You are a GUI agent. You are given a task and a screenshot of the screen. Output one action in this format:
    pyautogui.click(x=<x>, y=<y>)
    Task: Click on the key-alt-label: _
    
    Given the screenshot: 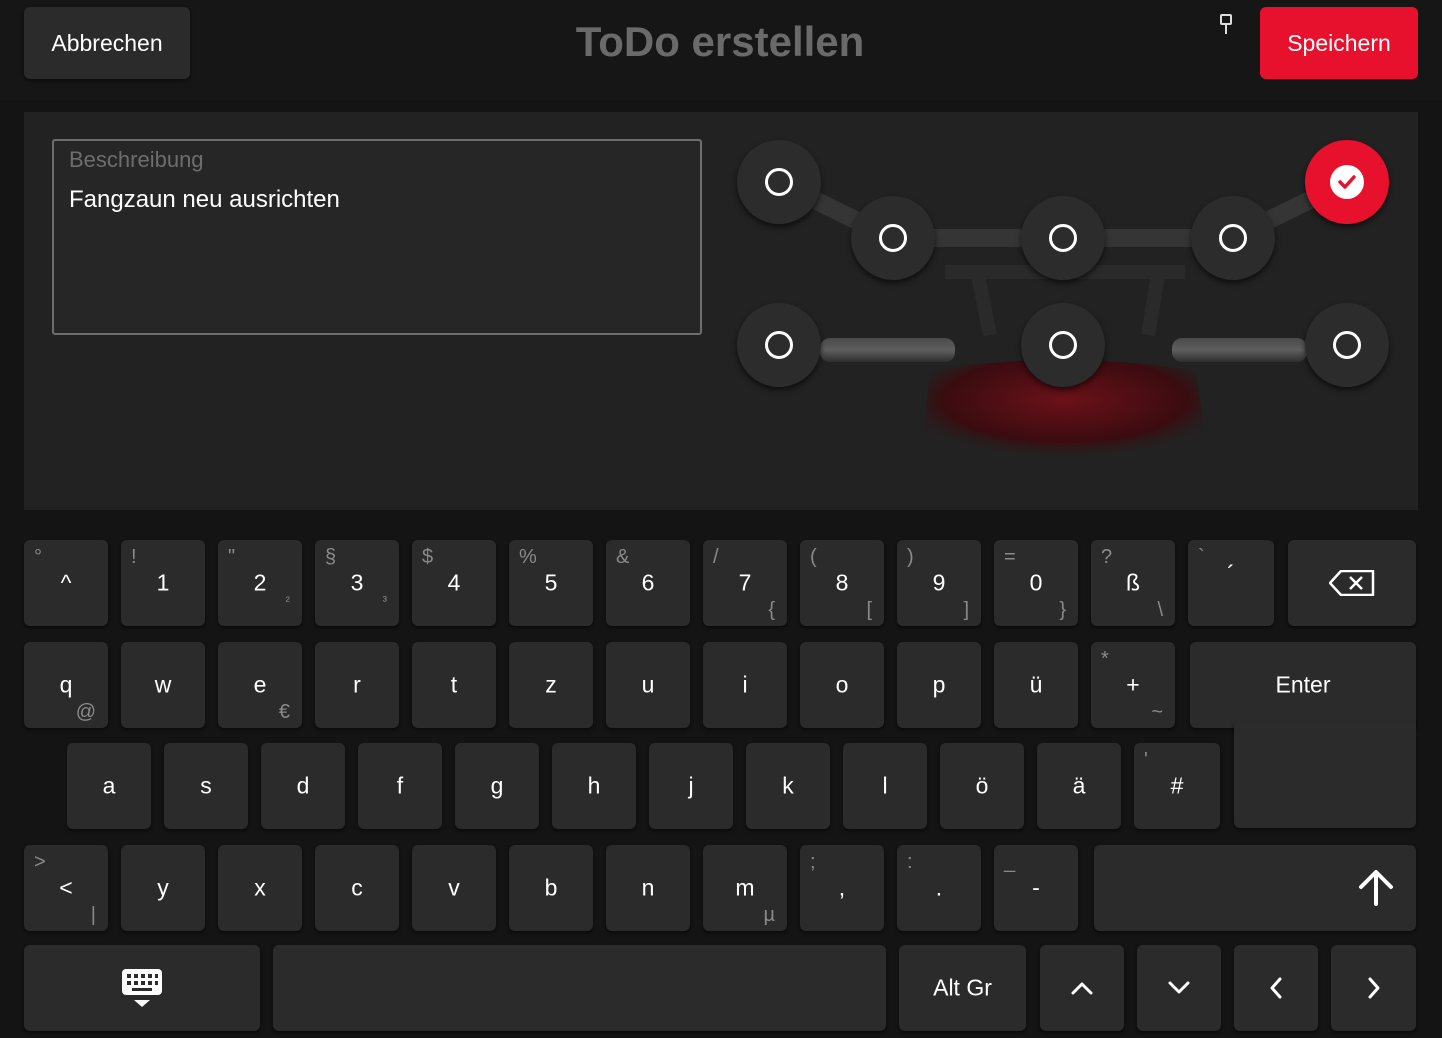 What is the action you would take?
    pyautogui.click(x=1010, y=862)
    